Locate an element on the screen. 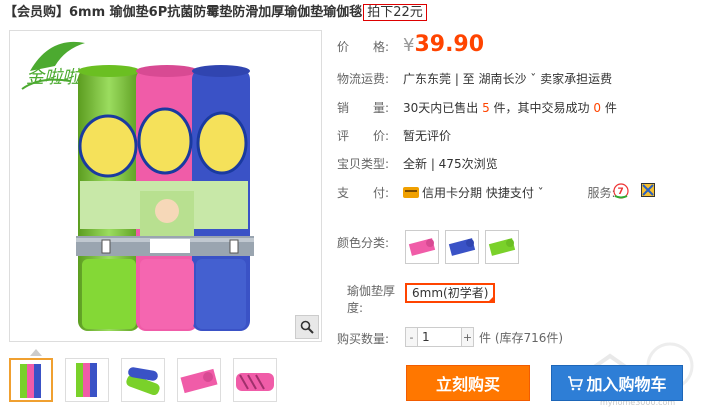  shipping-row: 物流运费: 广东东莞 | 至 湖南长沙 ˇ 卖家承担运费 is located at coordinates (474, 78).